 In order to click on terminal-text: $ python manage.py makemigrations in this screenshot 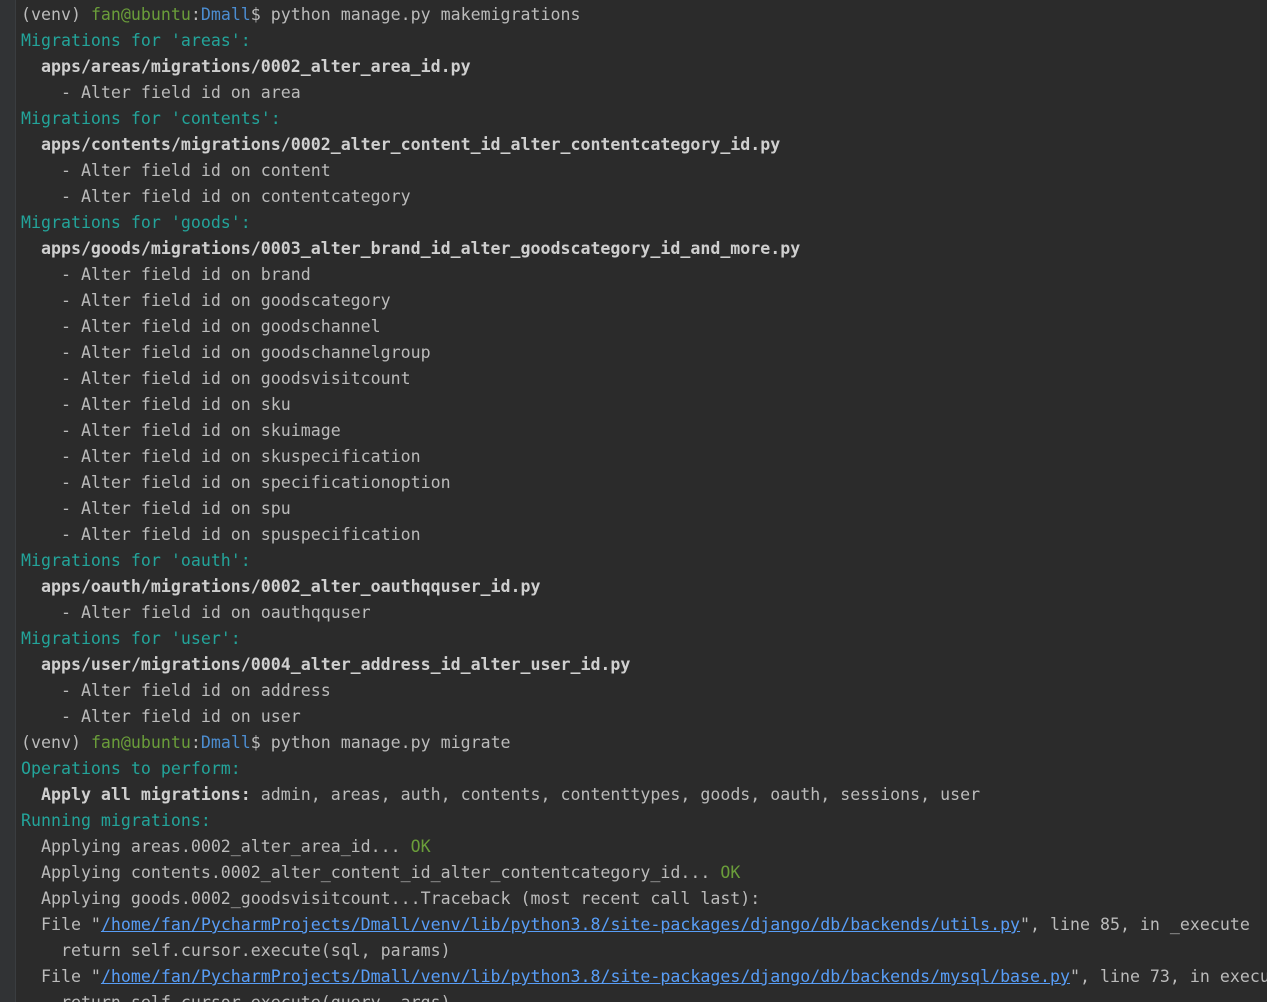, I will do `click(415, 14)`.